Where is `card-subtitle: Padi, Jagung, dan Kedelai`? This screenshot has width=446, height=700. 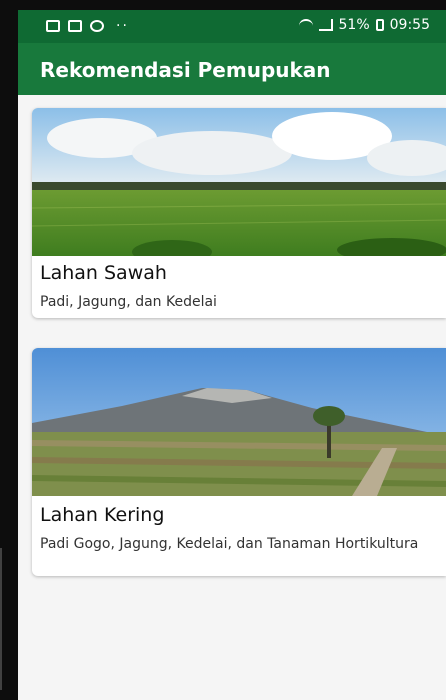 card-subtitle: Padi, Jagung, dan Kedelai is located at coordinates (128, 302).